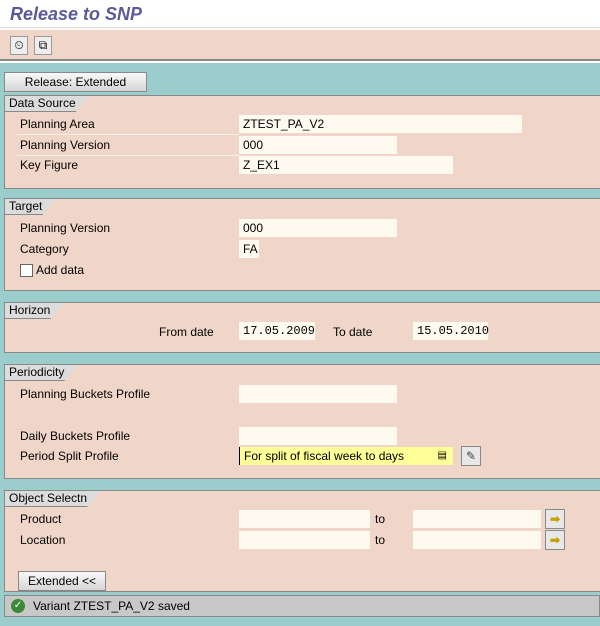  Describe the element at coordinates (451, 331) in the screenshot. I see `to-date-input: 15.05.2010` at that location.